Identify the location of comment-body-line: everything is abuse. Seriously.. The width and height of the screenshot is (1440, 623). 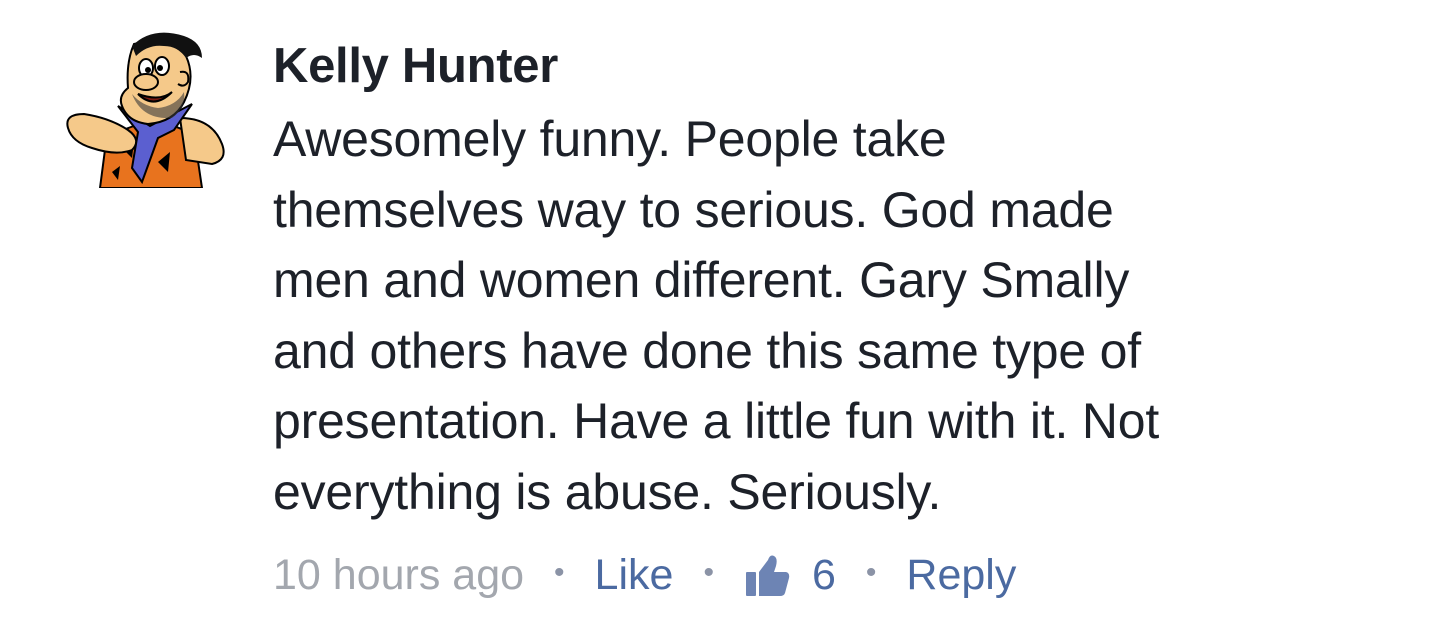
(607, 491).